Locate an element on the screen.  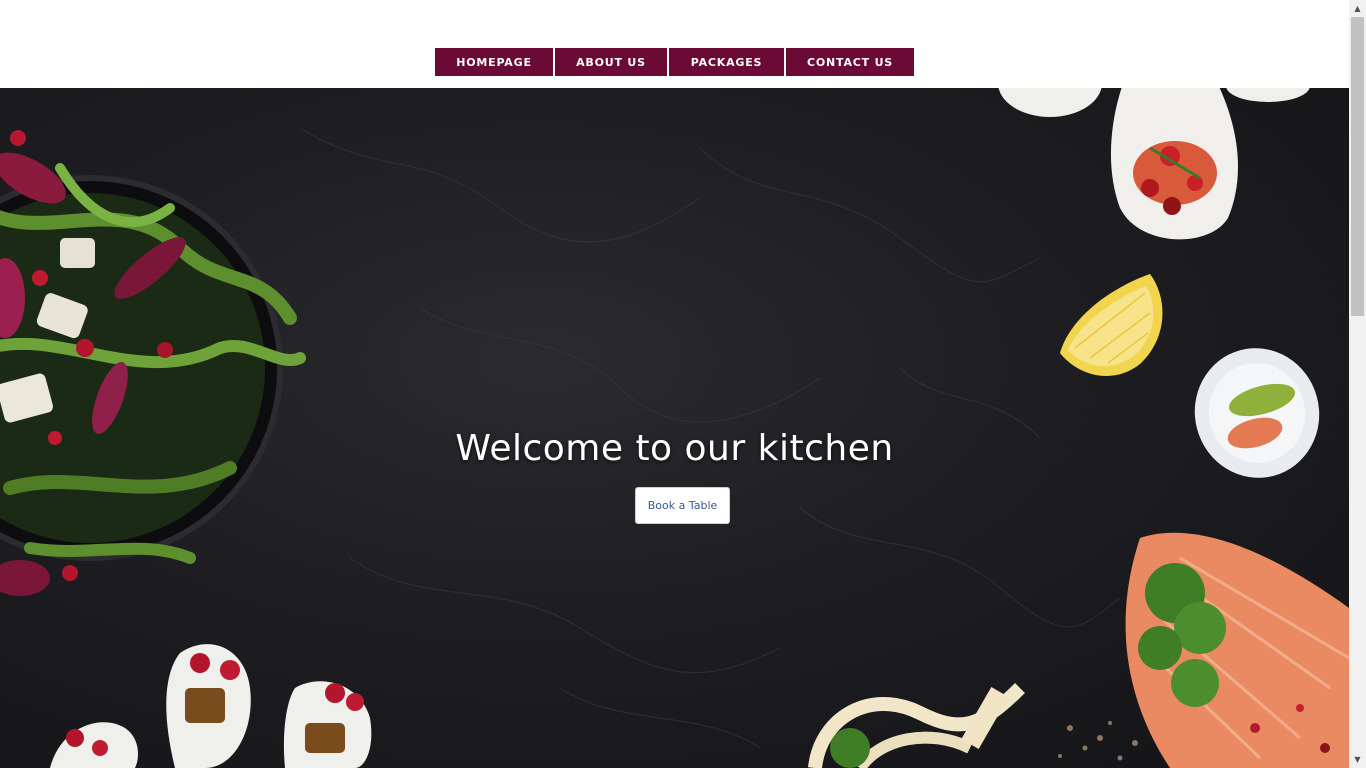
pasta-image is located at coordinates (916, 725).